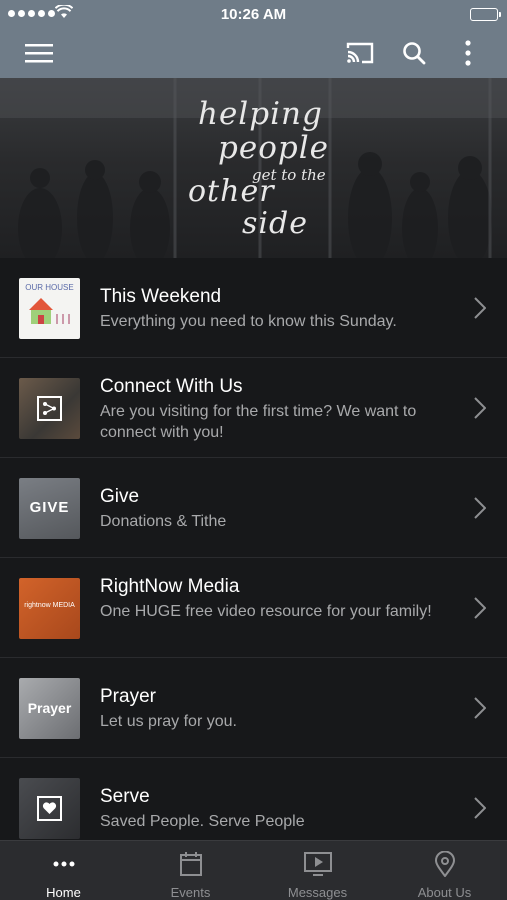  What do you see at coordinates (248, 321) in the screenshot?
I see `item-subtitle: Everything you need to know this Sunday.` at bounding box center [248, 321].